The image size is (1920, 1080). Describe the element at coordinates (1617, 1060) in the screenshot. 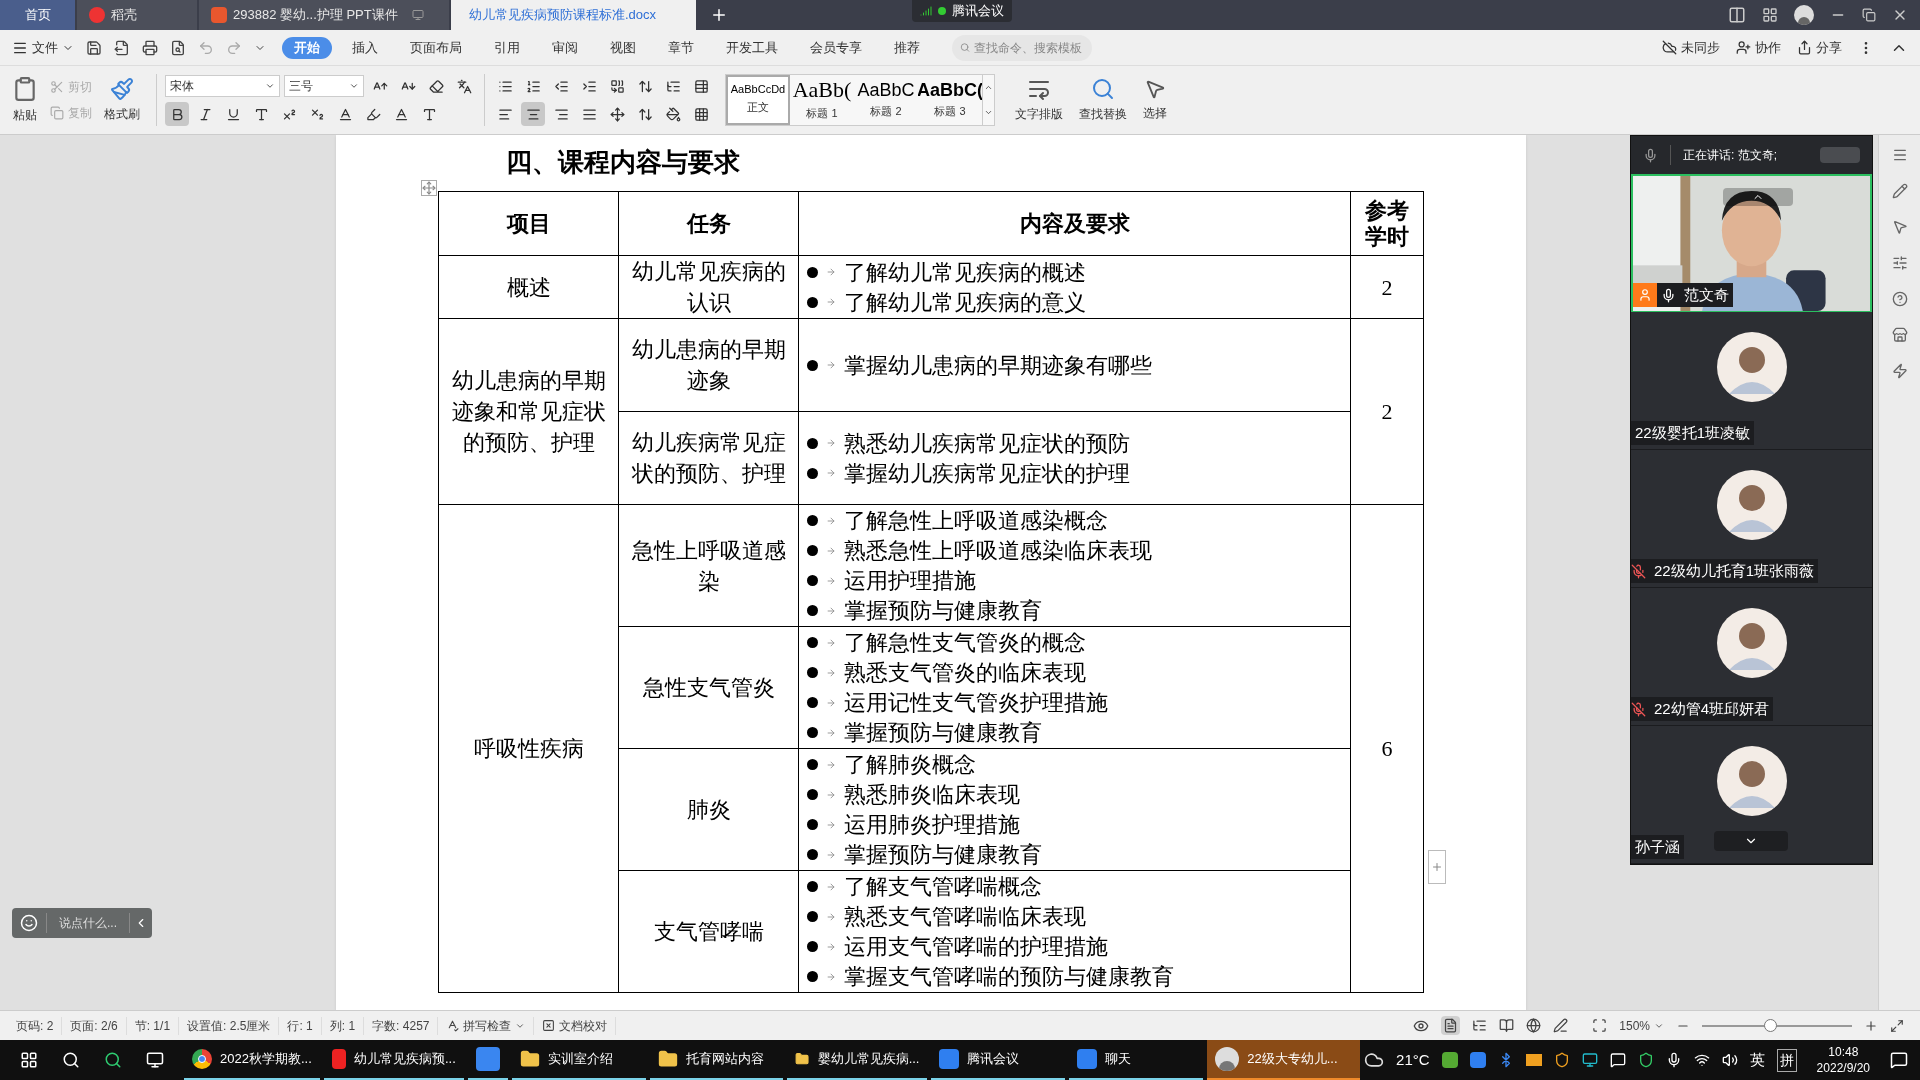

I see `chat-tray-icon` at that location.